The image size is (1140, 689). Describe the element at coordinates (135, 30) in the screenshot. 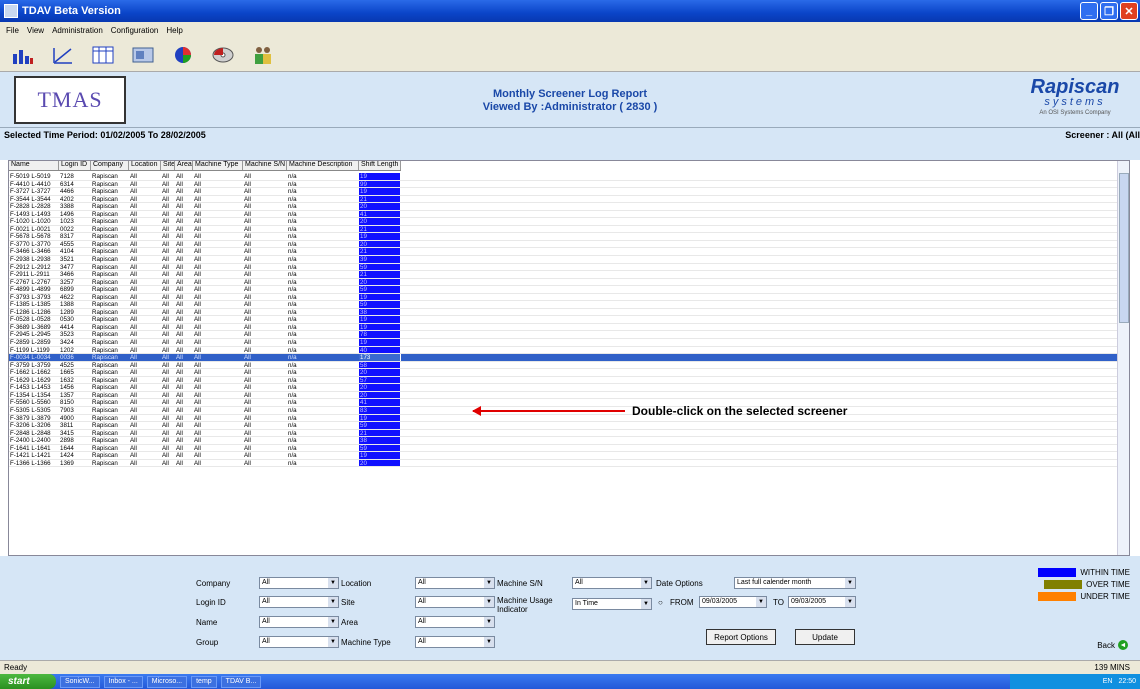

I see `menu-configuration: Configuration` at that location.